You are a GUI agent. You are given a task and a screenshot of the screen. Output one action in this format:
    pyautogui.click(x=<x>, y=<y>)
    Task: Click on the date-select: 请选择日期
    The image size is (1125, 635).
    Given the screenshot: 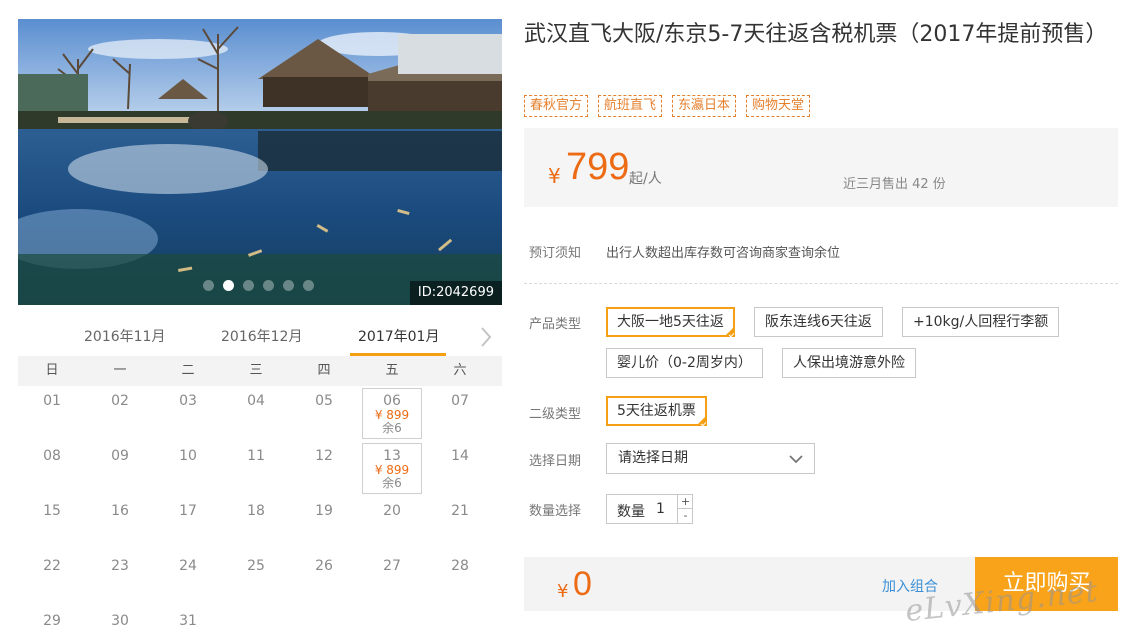 What is the action you would take?
    pyautogui.click(x=710, y=458)
    